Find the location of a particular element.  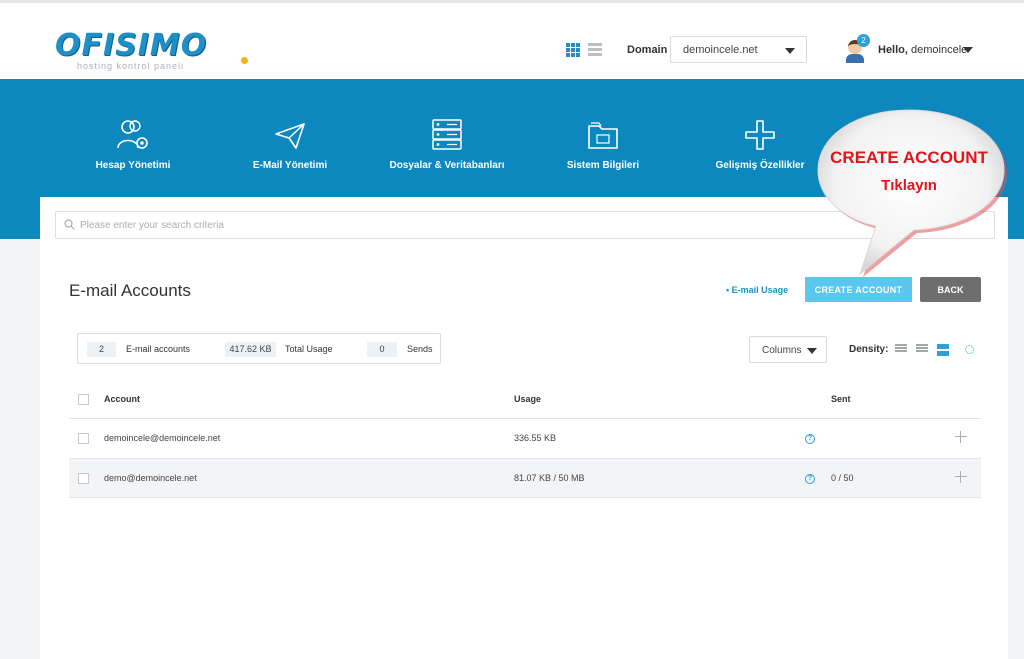

page-title: E-mail Accounts is located at coordinates (130, 290).